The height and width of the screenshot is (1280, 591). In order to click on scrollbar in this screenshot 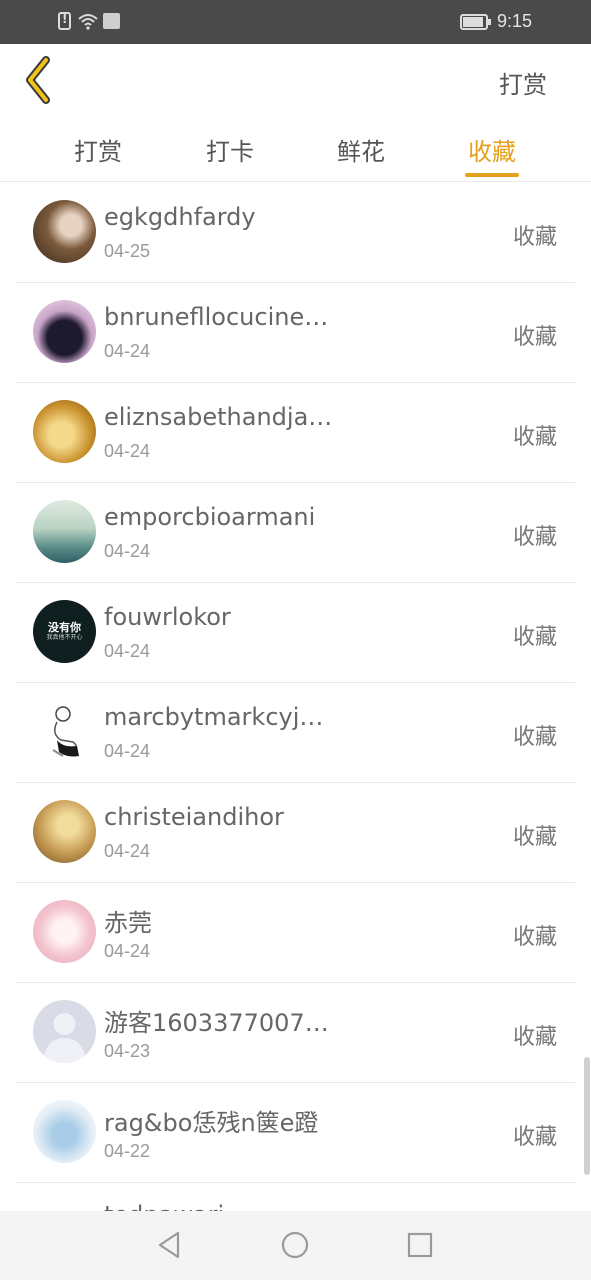, I will do `click(587, 1116)`.